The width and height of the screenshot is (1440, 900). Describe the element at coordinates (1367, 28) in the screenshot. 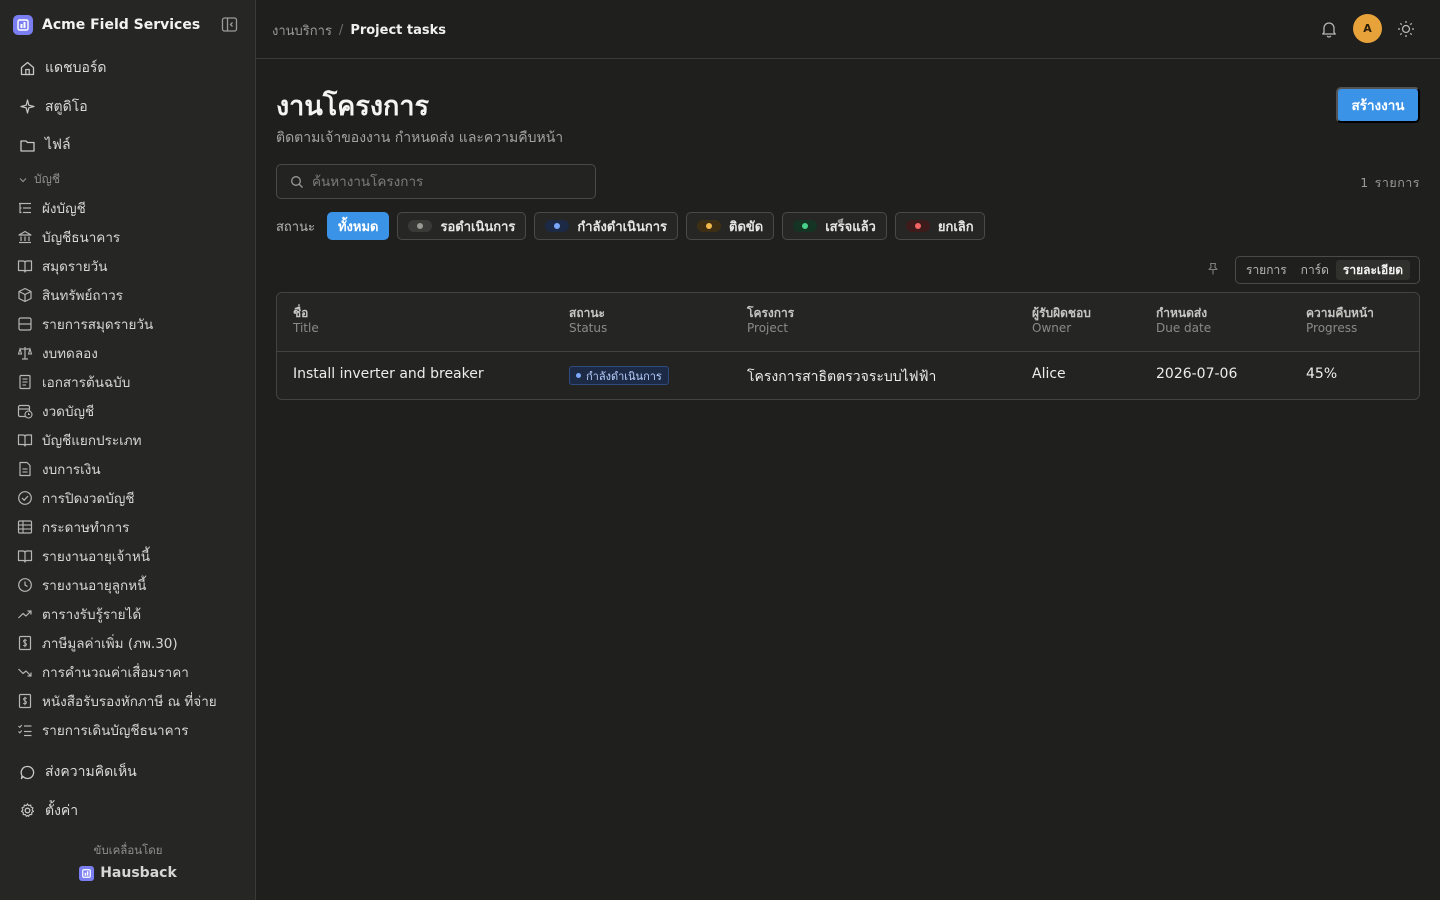

I see `avatar: A` at that location.